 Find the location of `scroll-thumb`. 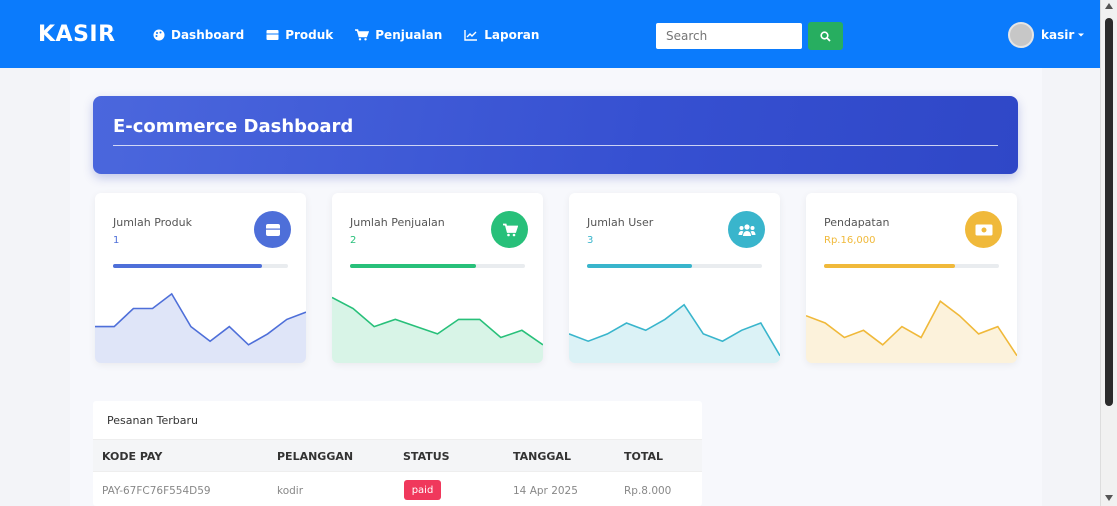

scroll-thumb is located at coordinates (1109, 212).